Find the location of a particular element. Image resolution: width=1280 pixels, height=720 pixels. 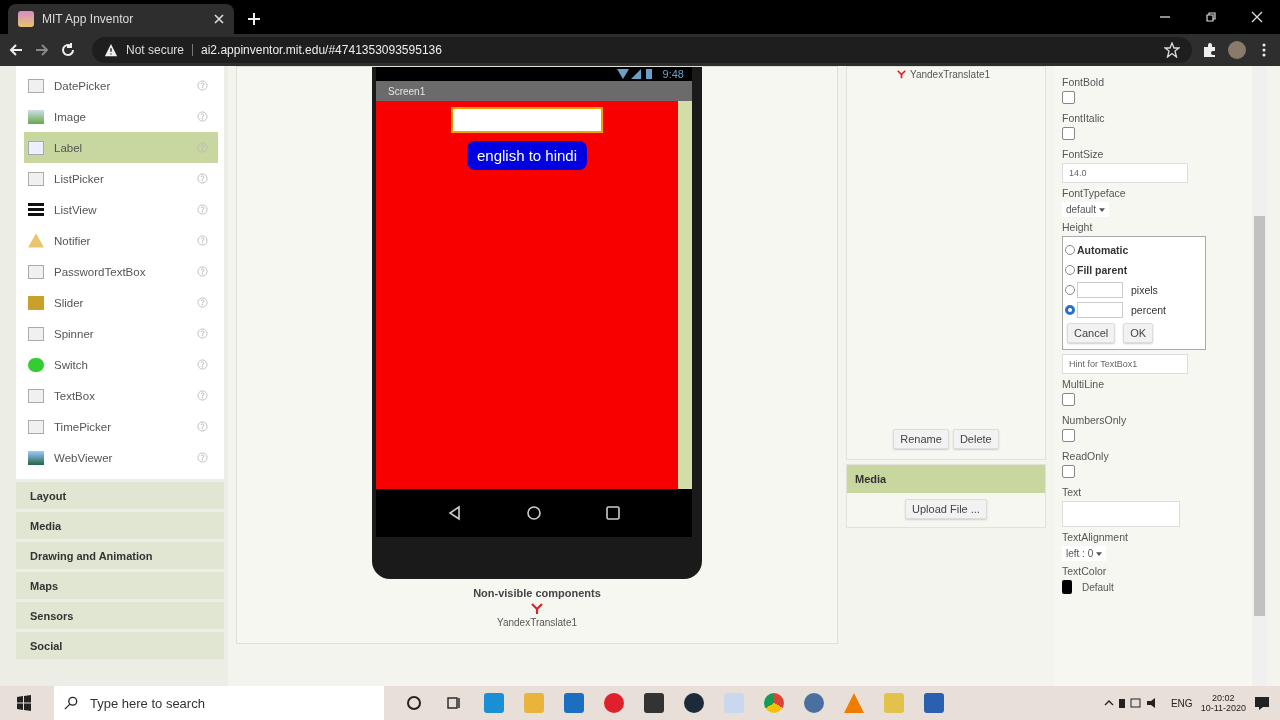

palette-item: Image is located at coordinates (121, 116).